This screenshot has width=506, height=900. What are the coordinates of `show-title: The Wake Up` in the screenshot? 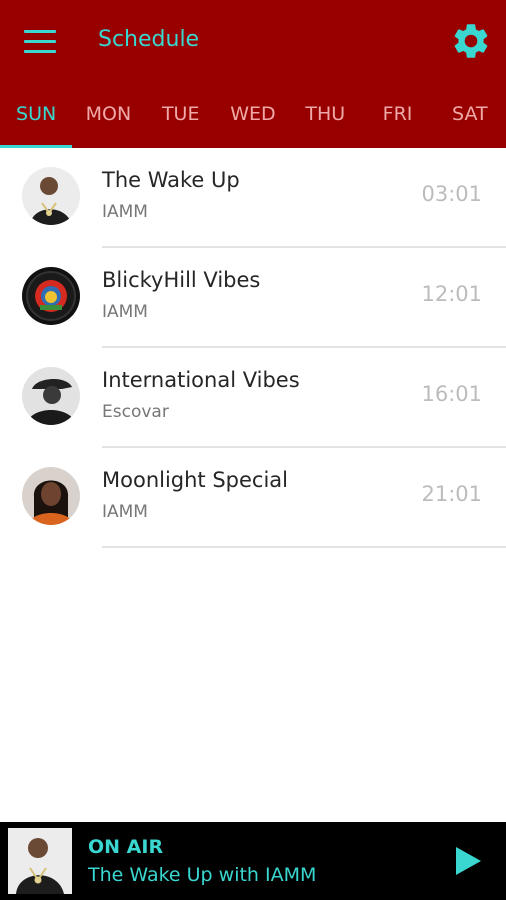 It's located at (171, 180).